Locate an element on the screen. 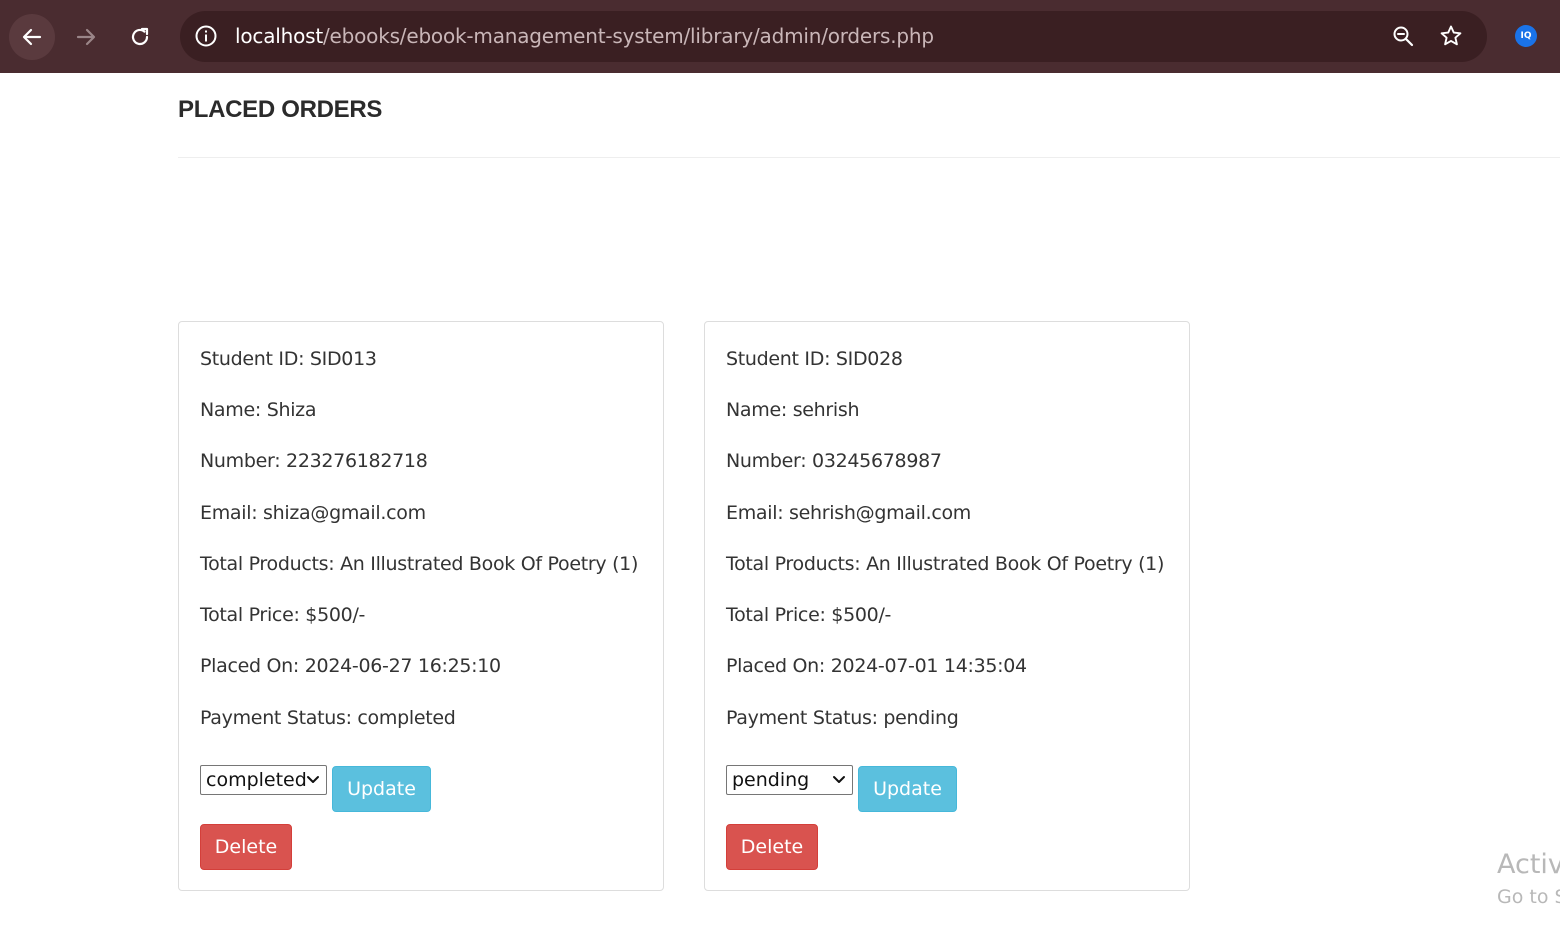  url-host: localhost is located at coordinates (279, 36).